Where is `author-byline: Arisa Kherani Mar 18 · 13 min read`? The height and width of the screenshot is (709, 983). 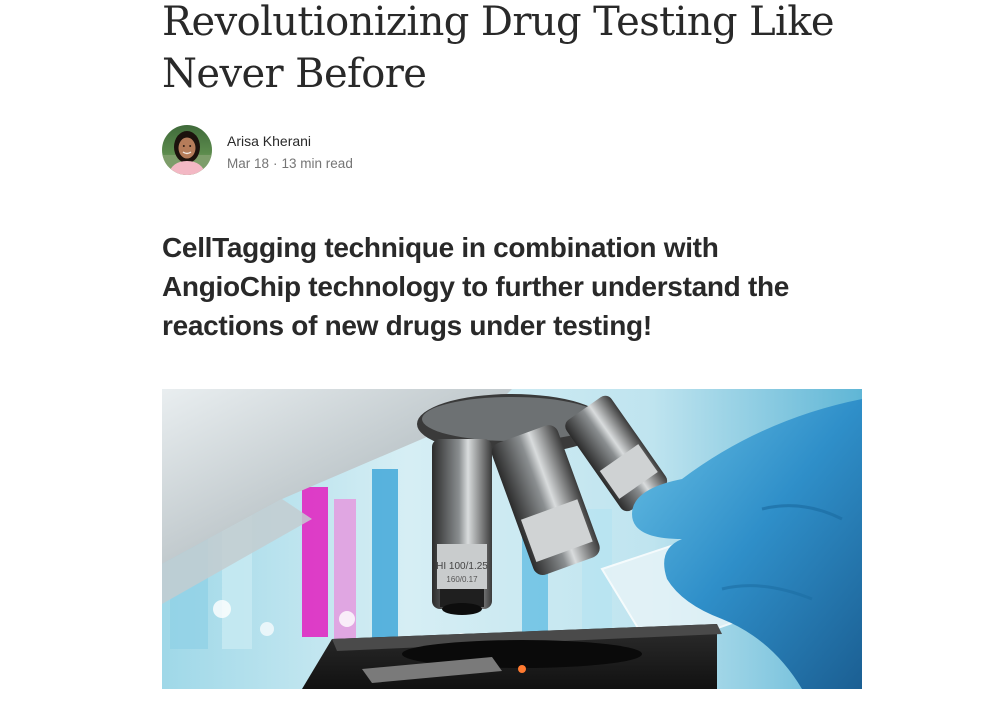 author-byline: Arisa Kherani Mar 18 · 13 min read is located at coordinates (362, 150).